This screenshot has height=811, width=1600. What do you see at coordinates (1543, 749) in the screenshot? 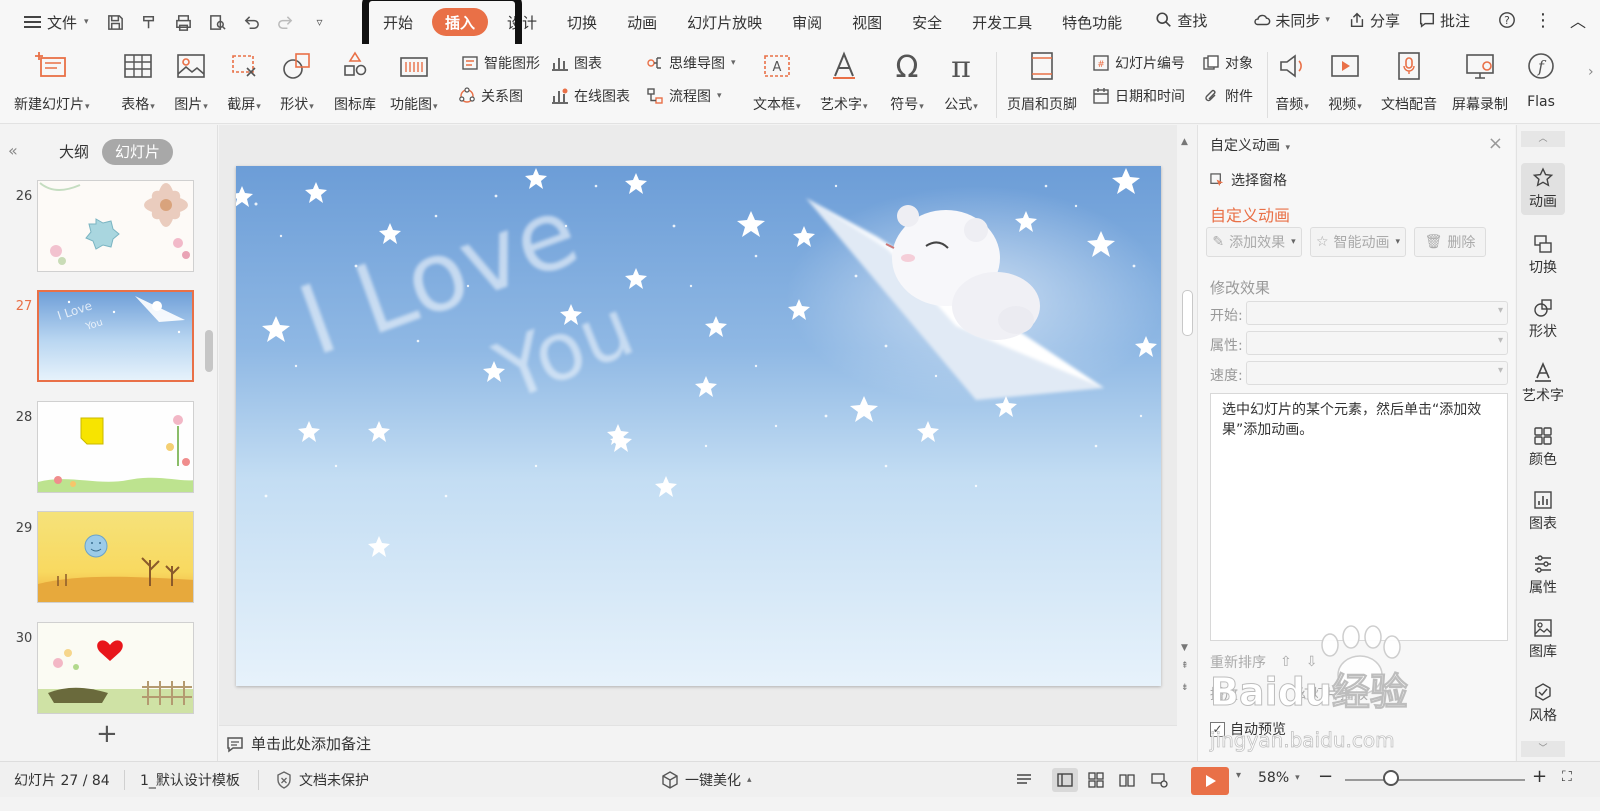
I see `sidebar-scroll-down-icon: ﹀` at bounding box center [1543, 749].